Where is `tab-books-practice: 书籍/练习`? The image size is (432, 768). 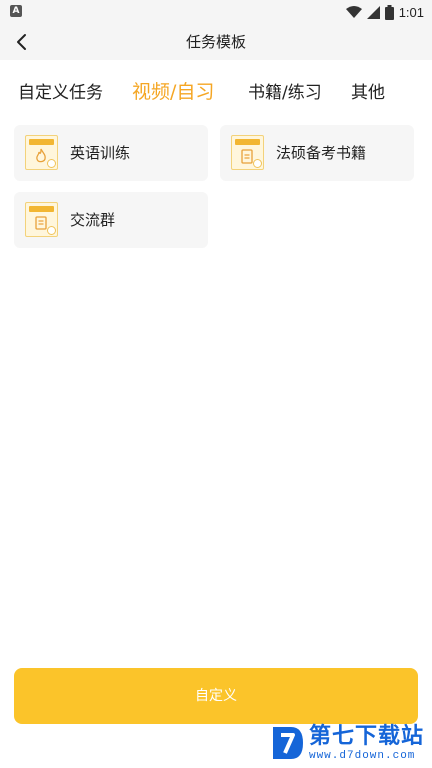
tab-books-practice: 书籍/练习 is located at coordinates (285, 90).